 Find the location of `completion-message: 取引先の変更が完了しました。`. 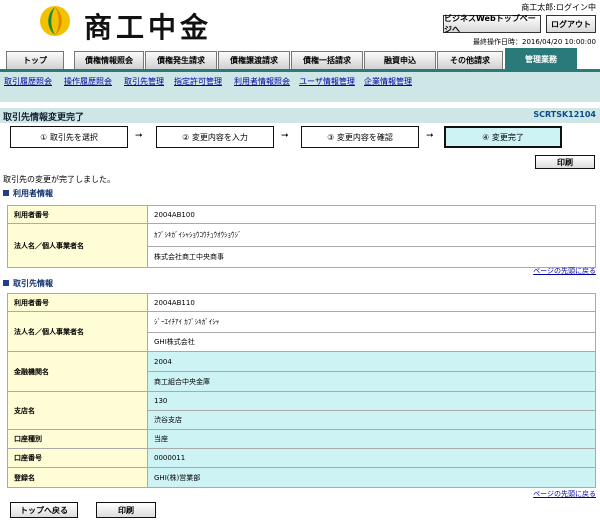

completion-message: 取引先の変更が完了しました。 is located at coordinates (59, 179).